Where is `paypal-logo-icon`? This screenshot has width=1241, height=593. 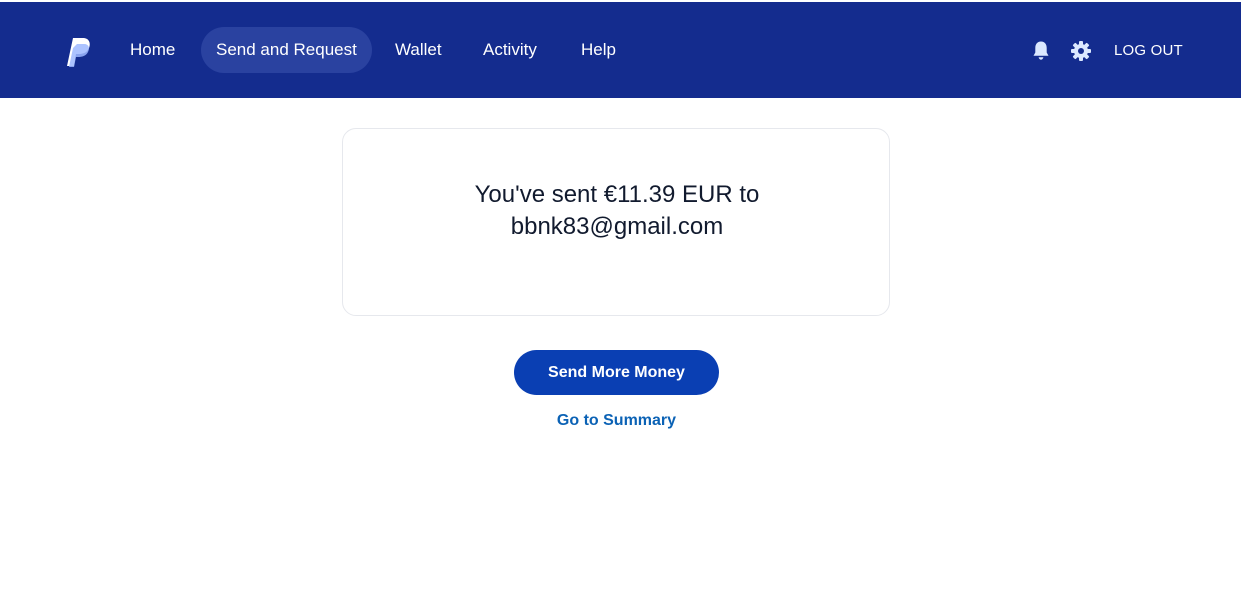 paypal-logo-icon is located at coordinates (78, 52).